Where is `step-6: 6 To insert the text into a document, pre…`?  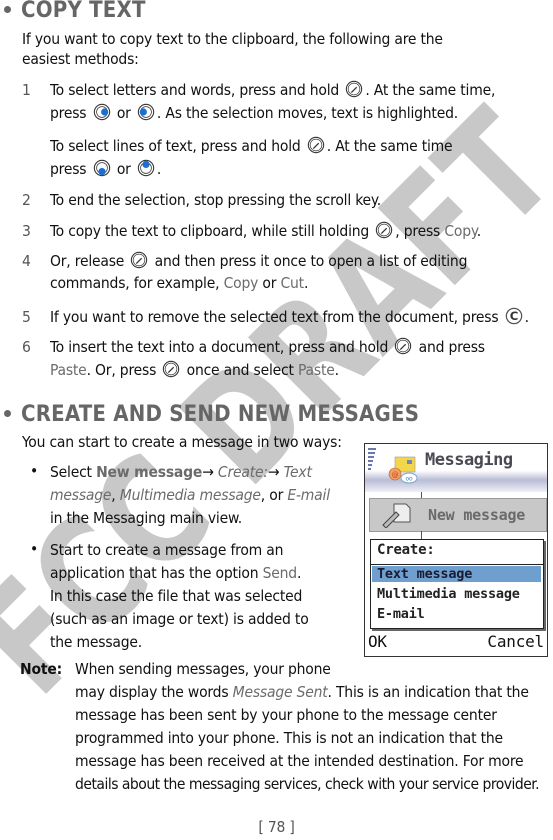 step-6: 6 To insert the text into a document, pre… is located at coordinates (253, 346).